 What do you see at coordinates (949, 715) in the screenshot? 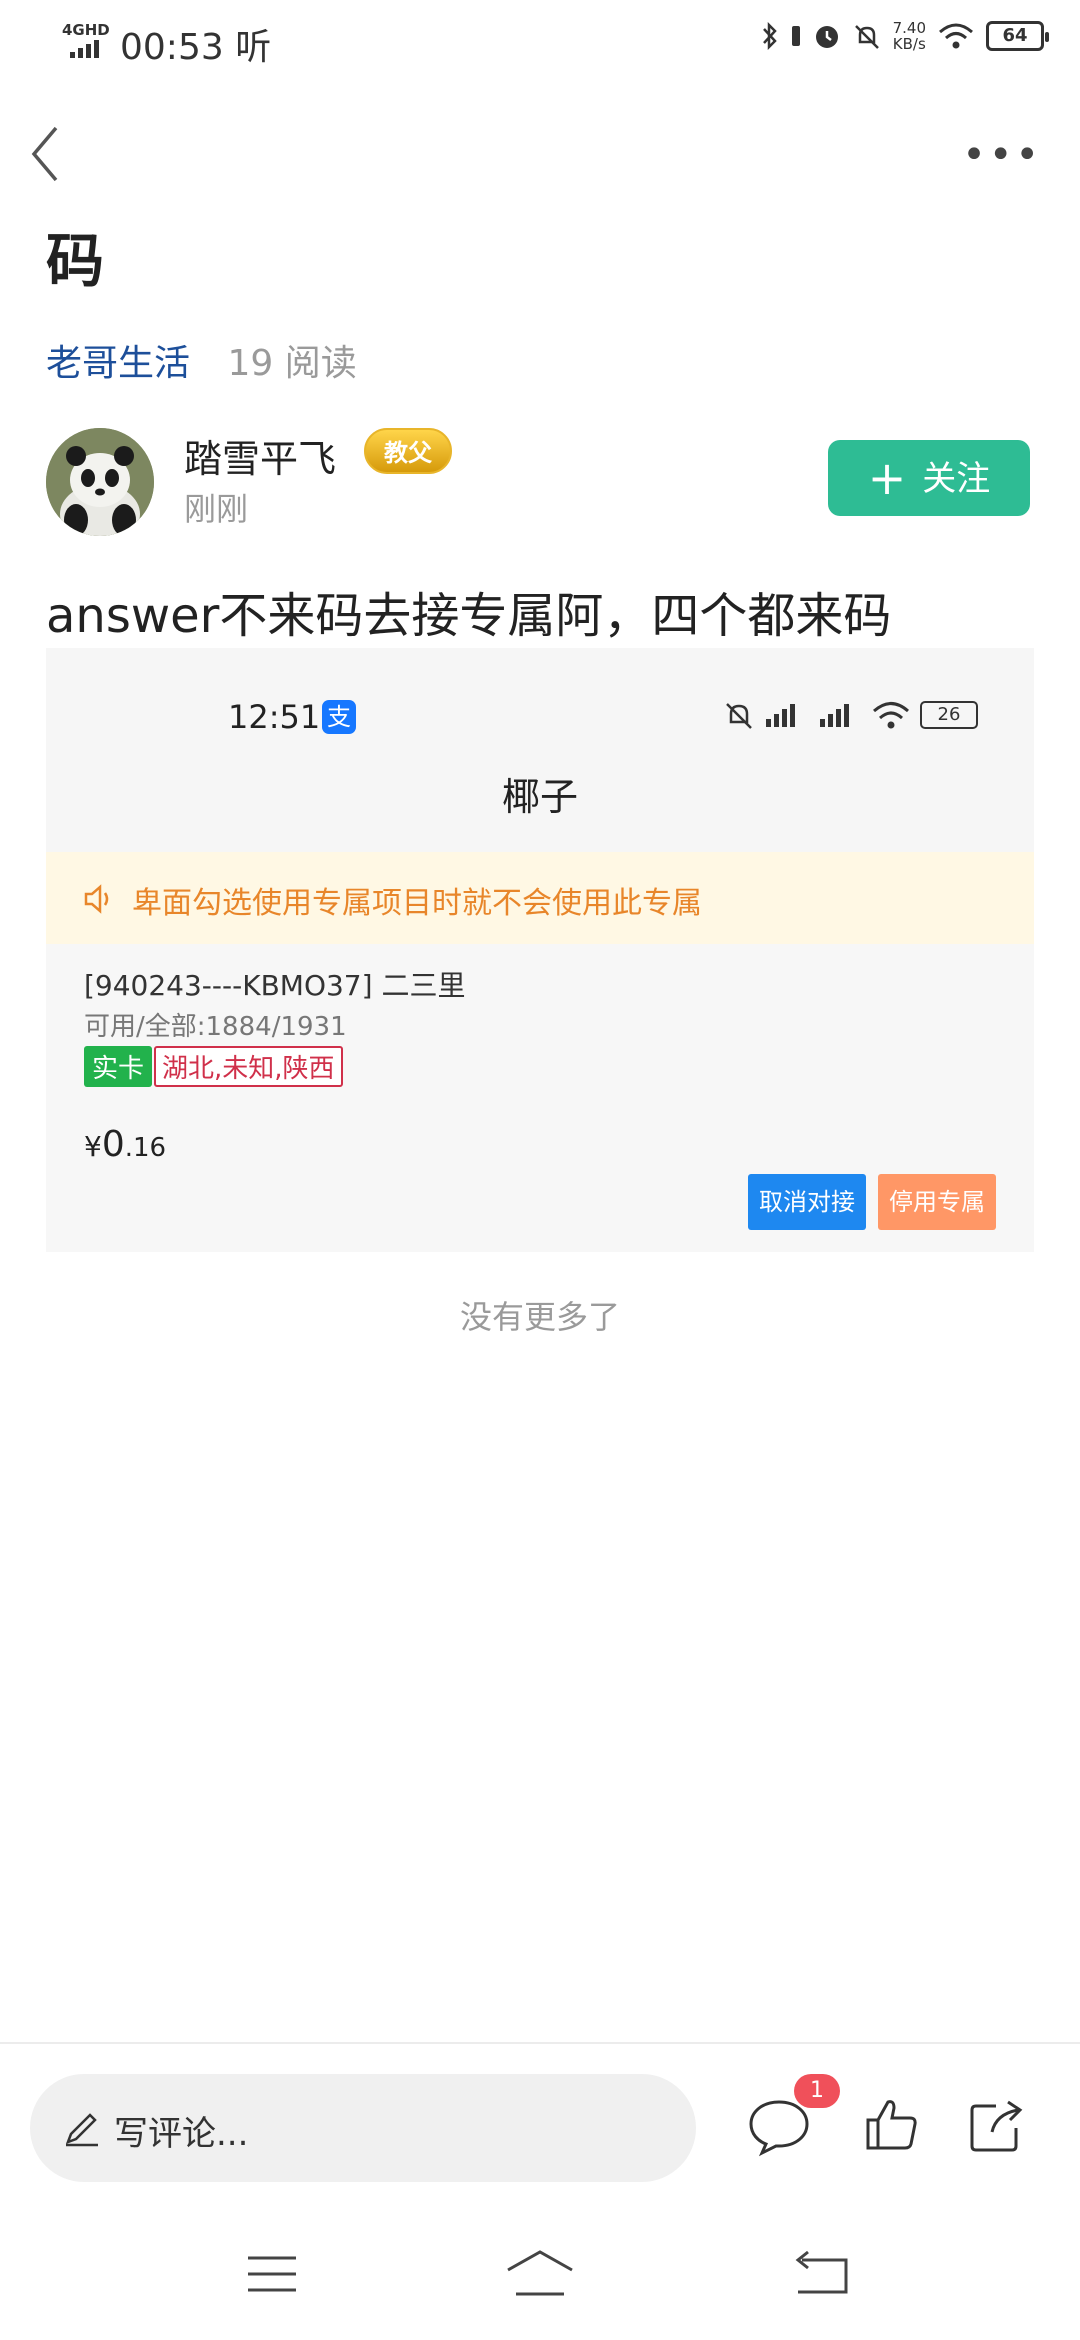
I see `battery-icon: 26` at bounding box center [949, 715].